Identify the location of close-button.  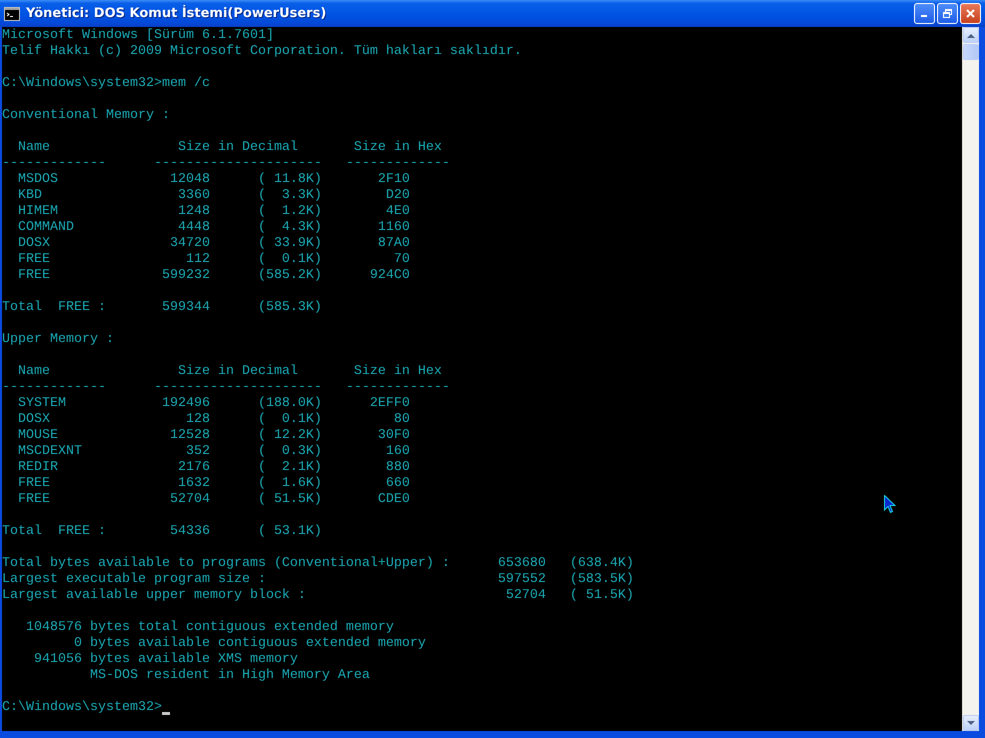
(970, 13).